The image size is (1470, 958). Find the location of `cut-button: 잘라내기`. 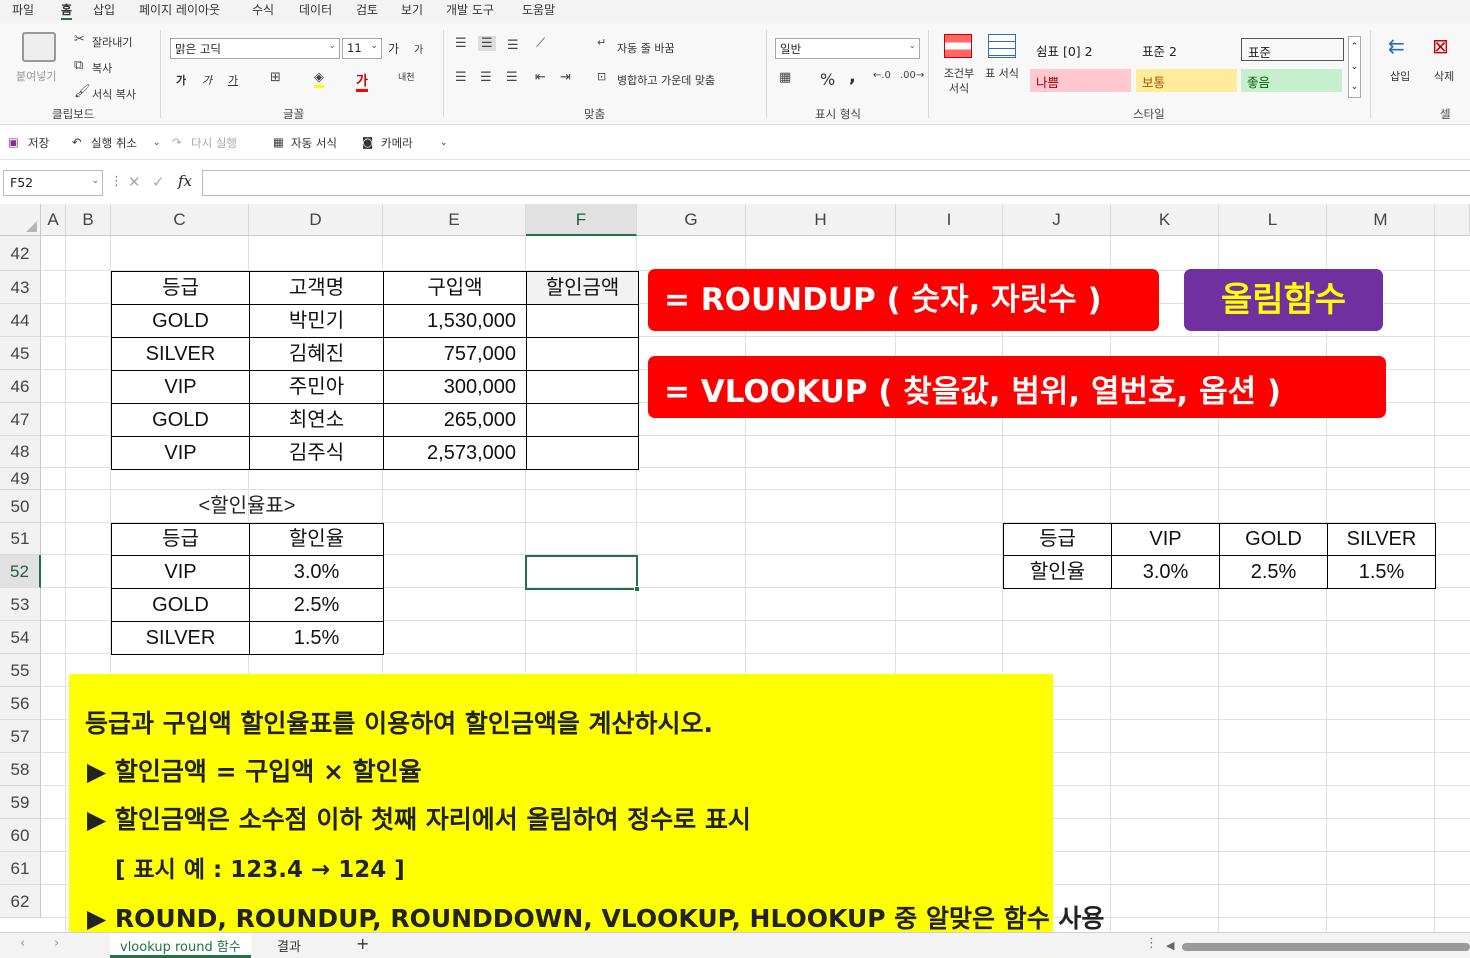

cut-button: 잘라내기 is located at coordinates (112, 42).